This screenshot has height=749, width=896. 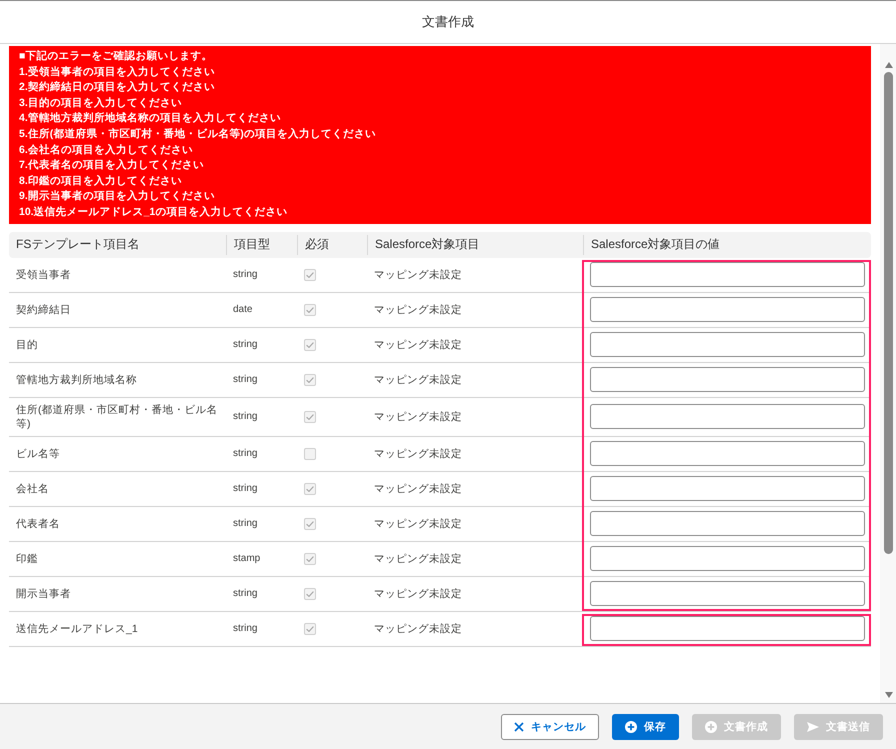 What do you see at coordinates (246, 559) in the screenshot?
I see `field-type: stamp` at bounding box center [246, 559].